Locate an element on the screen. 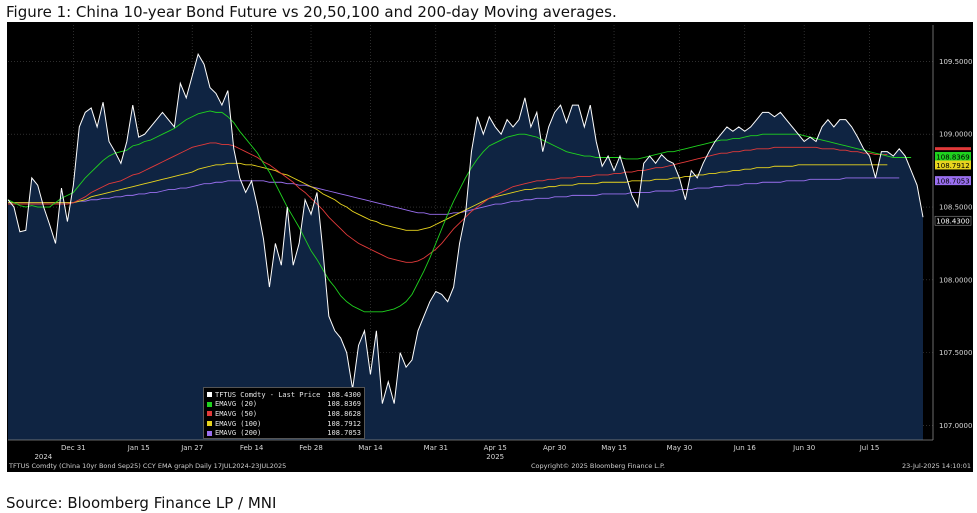  legend-label: EMAVG (100) is located at coordinates (238, 423).